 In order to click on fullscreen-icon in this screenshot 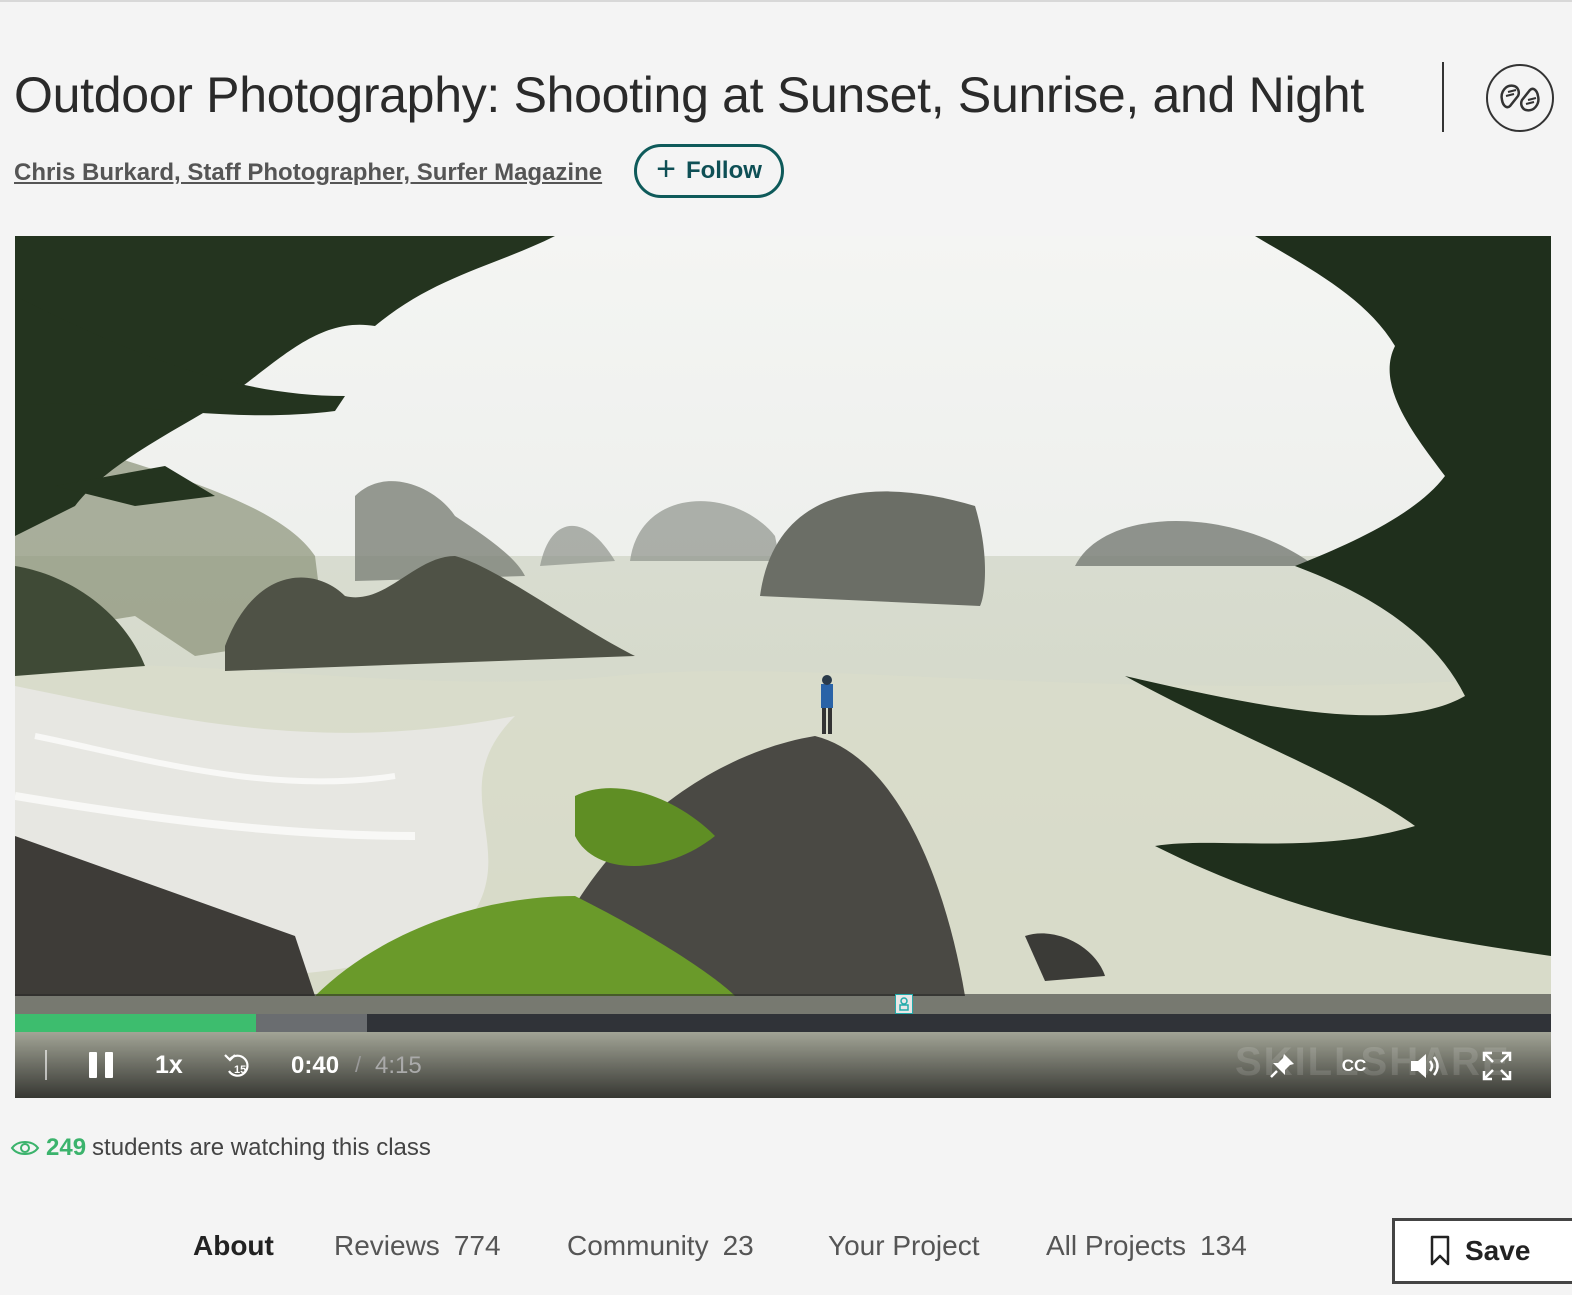, I will do `click(1497, 1066)`.